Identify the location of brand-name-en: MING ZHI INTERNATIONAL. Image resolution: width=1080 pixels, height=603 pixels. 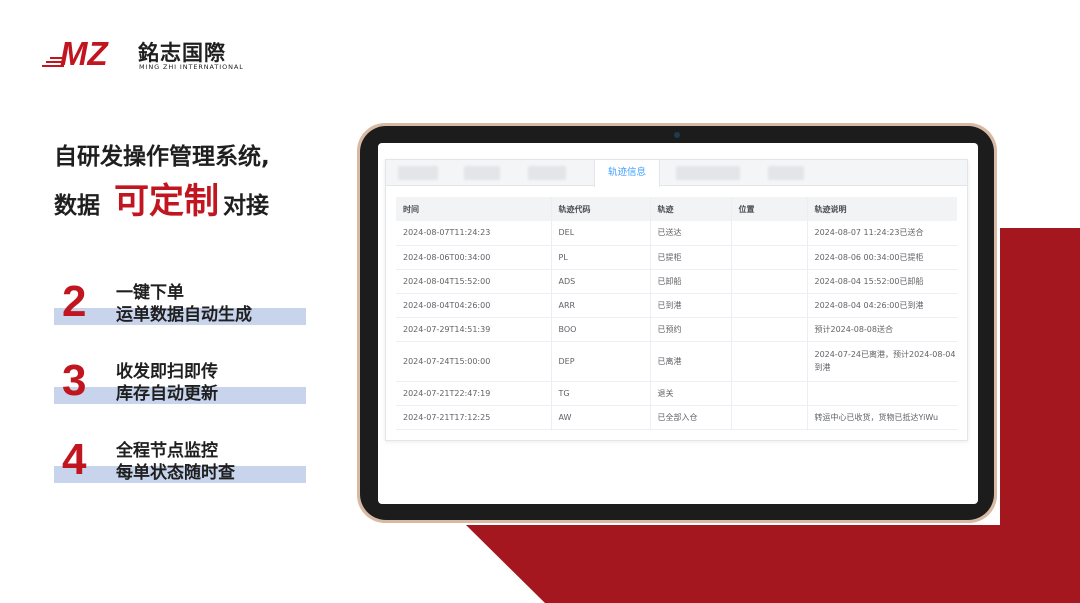
(191, 67).